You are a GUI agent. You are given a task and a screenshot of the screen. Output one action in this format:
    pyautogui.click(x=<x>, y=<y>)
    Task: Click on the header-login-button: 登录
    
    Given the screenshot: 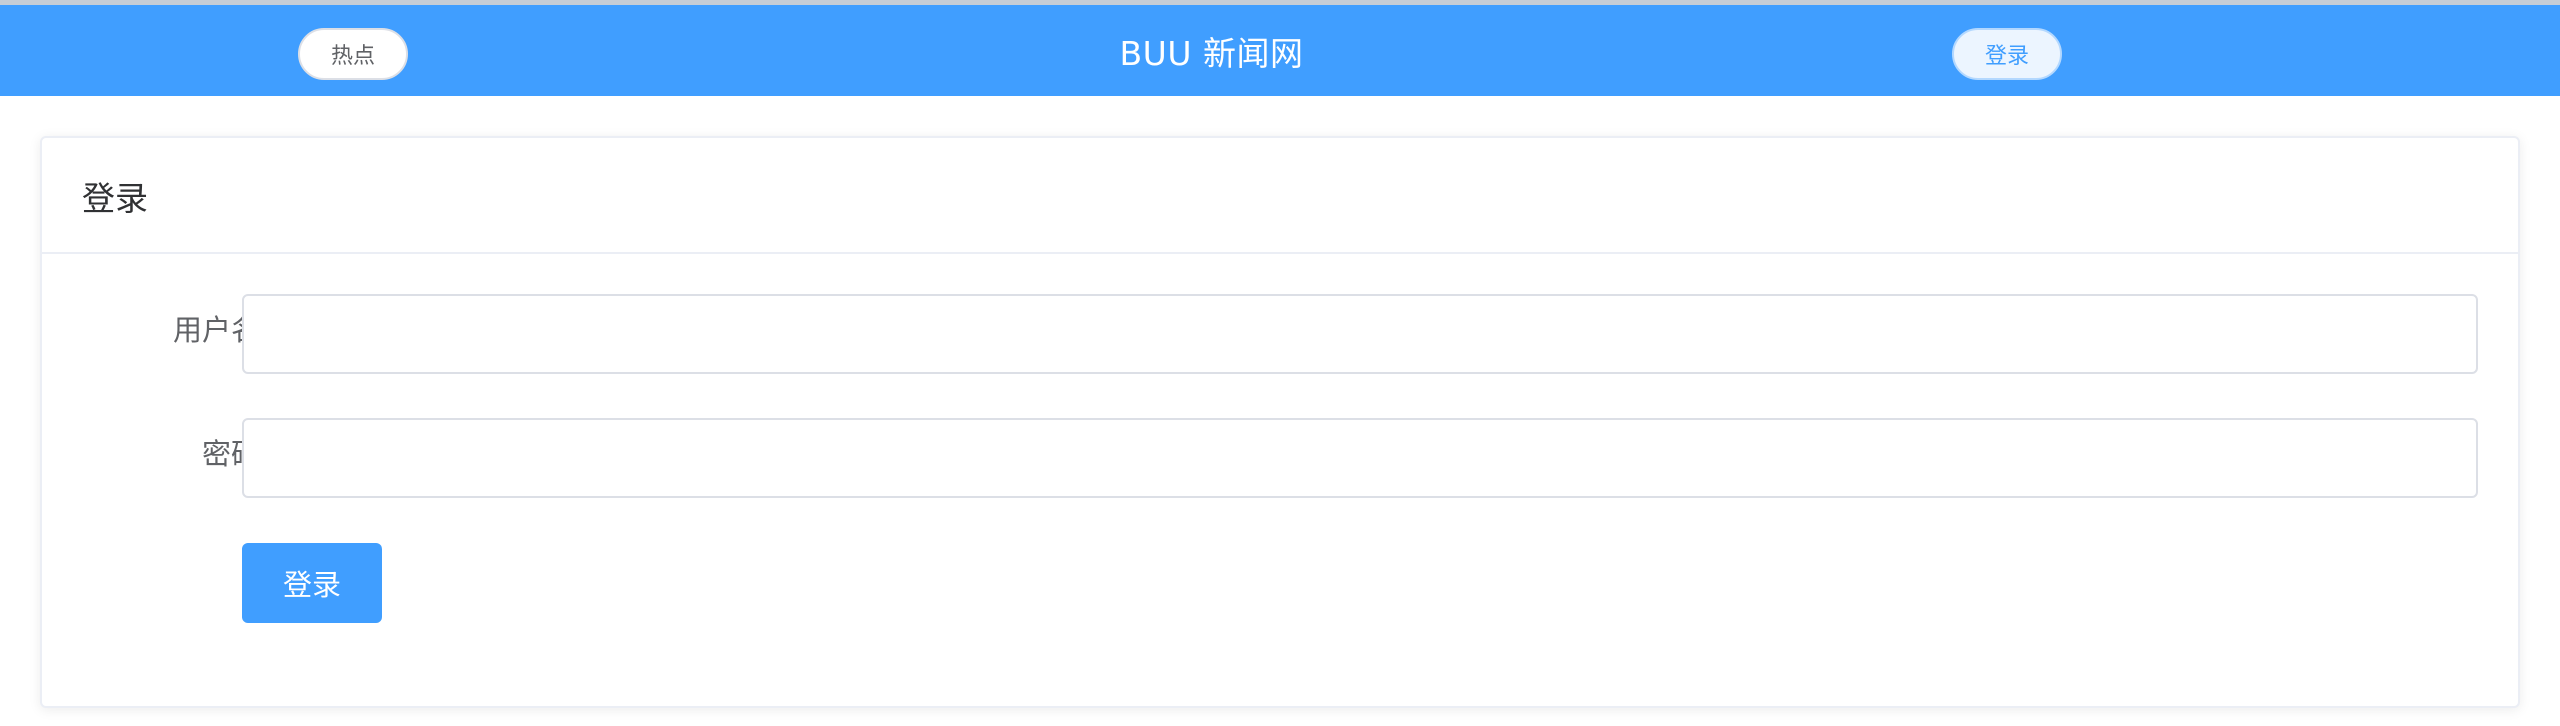 What is the action you would take?
    pyautogui.click(x=2007, y=54)
    